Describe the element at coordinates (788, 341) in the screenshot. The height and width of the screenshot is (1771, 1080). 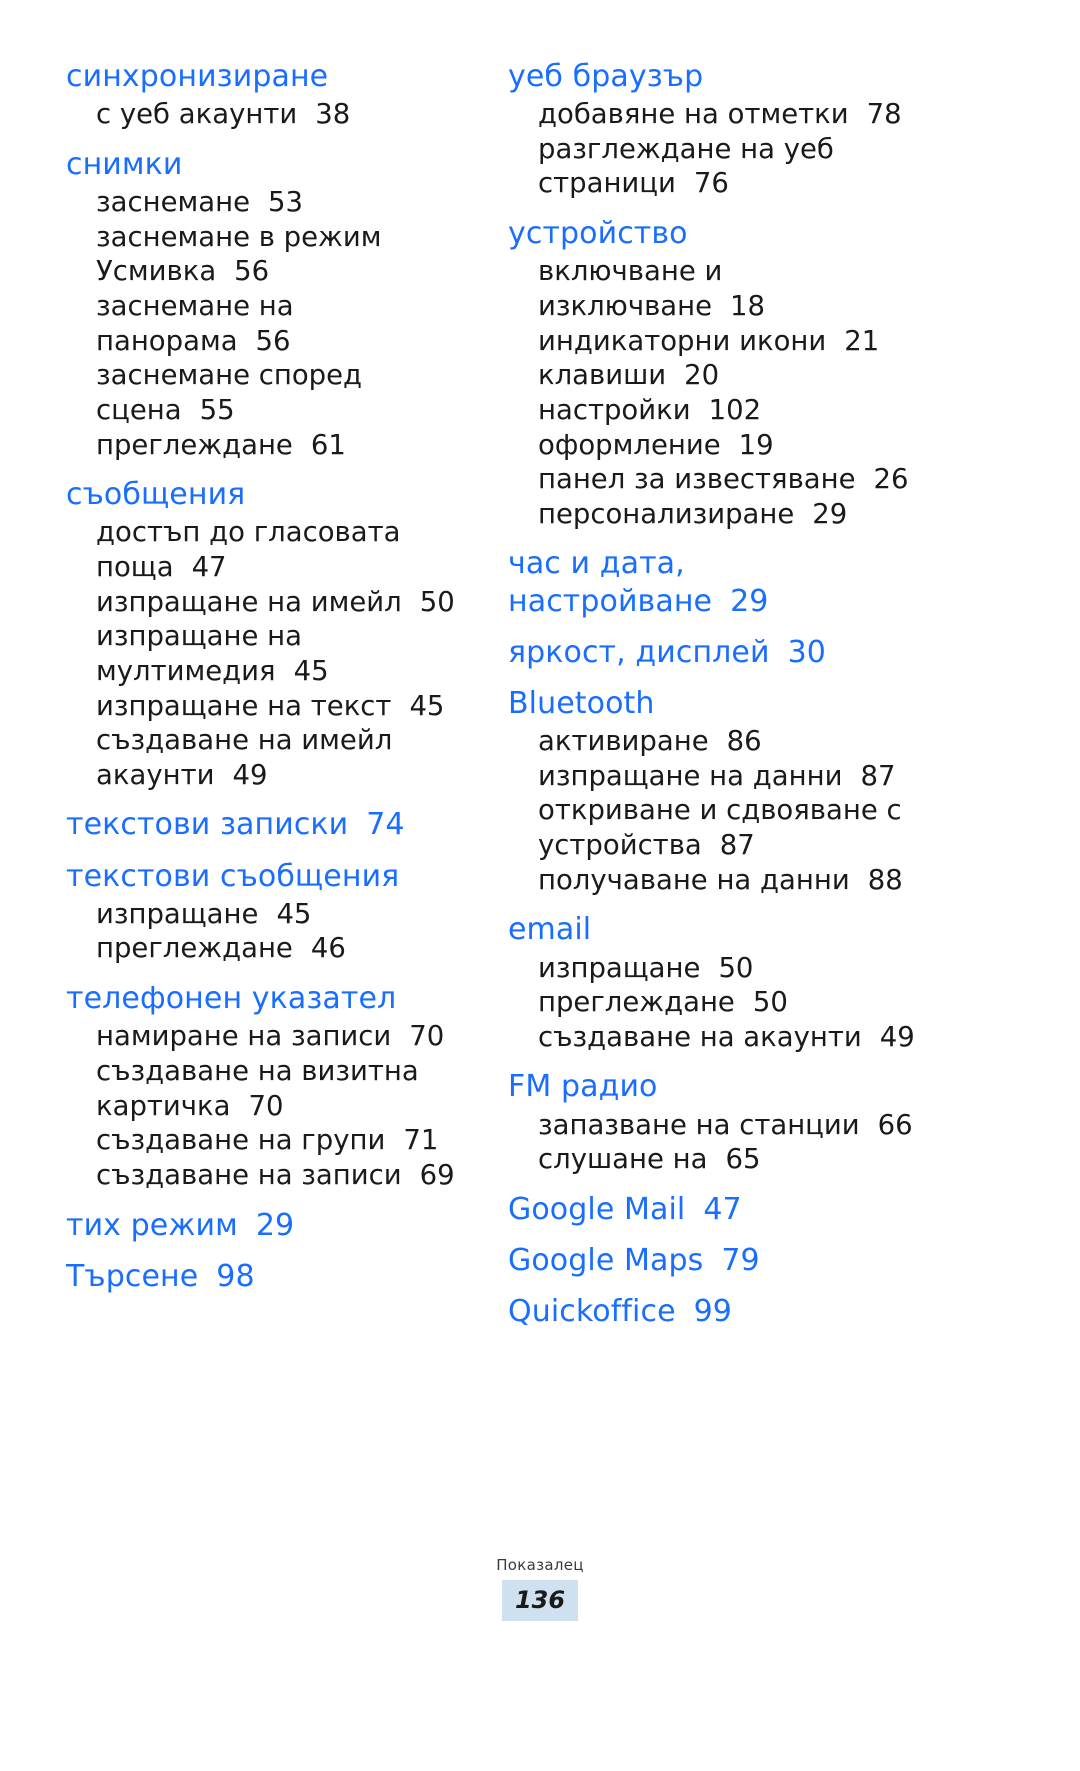
I see `index-subentry: индикаторни икони 21` at that location.